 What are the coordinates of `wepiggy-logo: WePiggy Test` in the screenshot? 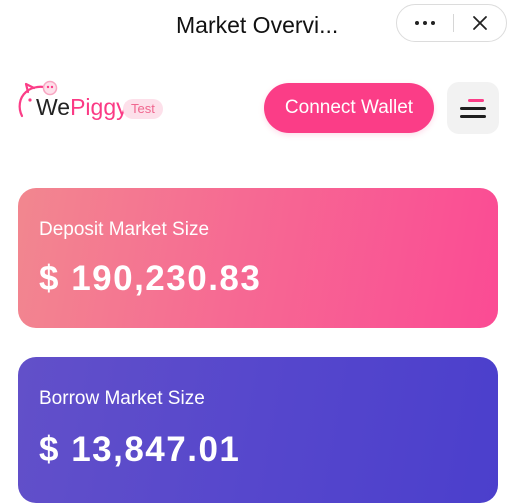 It's located at (96, 100).